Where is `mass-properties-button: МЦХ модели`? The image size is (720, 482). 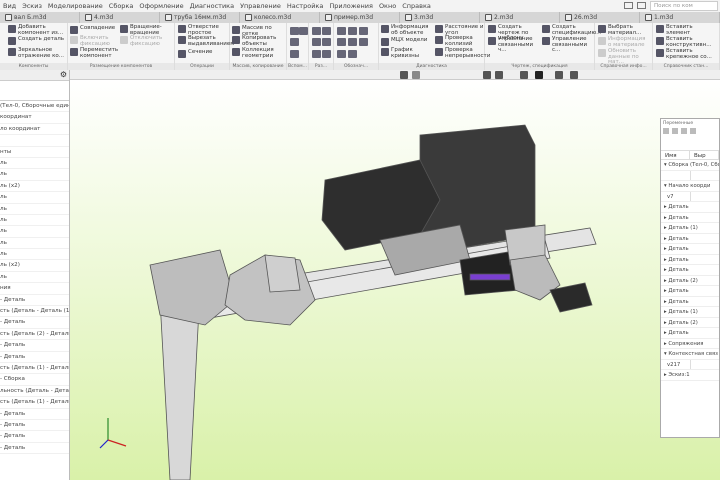 mass-properties-button: МЦХ модели is located at coordinates (404, 41).